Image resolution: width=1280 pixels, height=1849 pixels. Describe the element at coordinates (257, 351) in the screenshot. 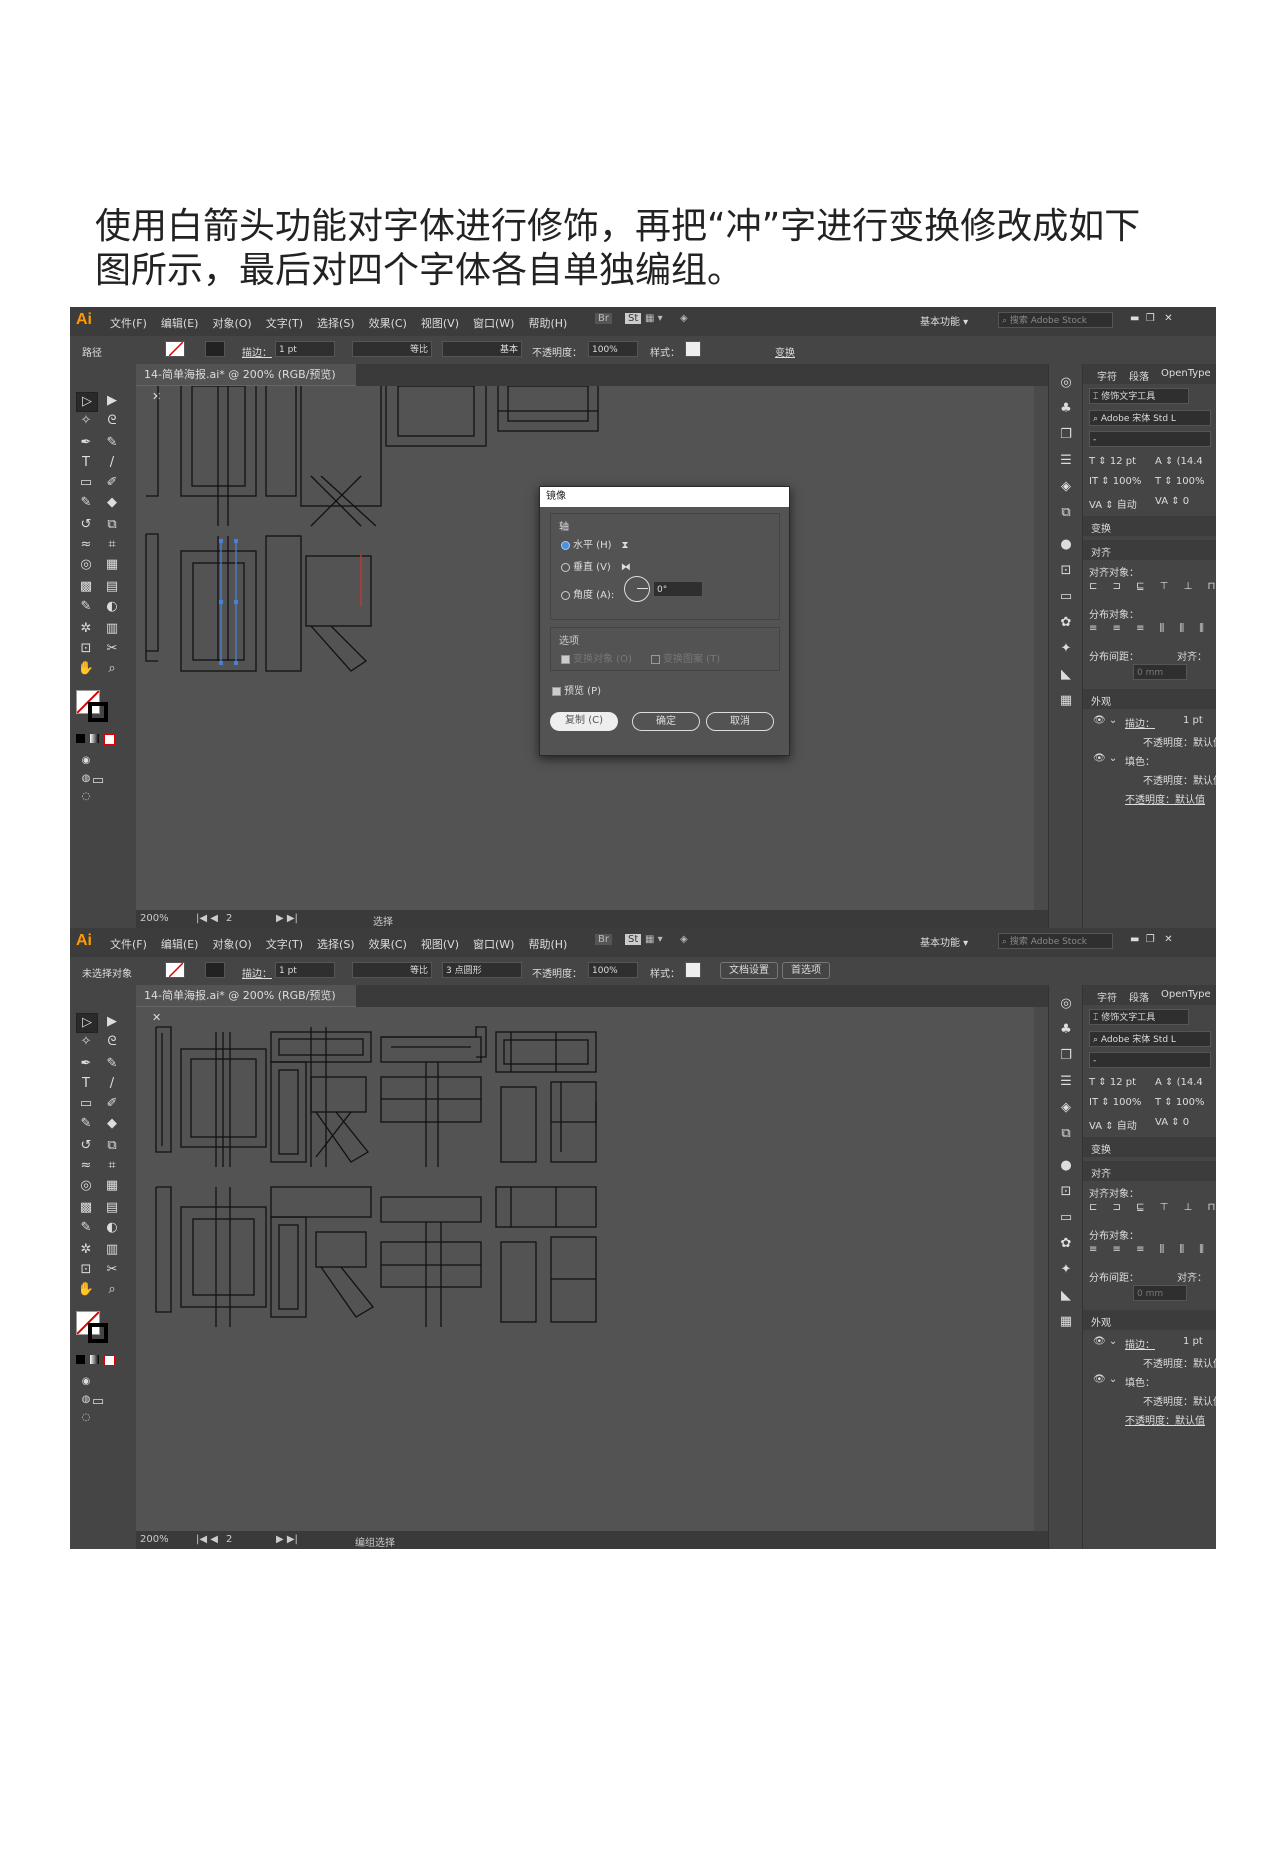

I see `stroke-label: 描边：` at that location.